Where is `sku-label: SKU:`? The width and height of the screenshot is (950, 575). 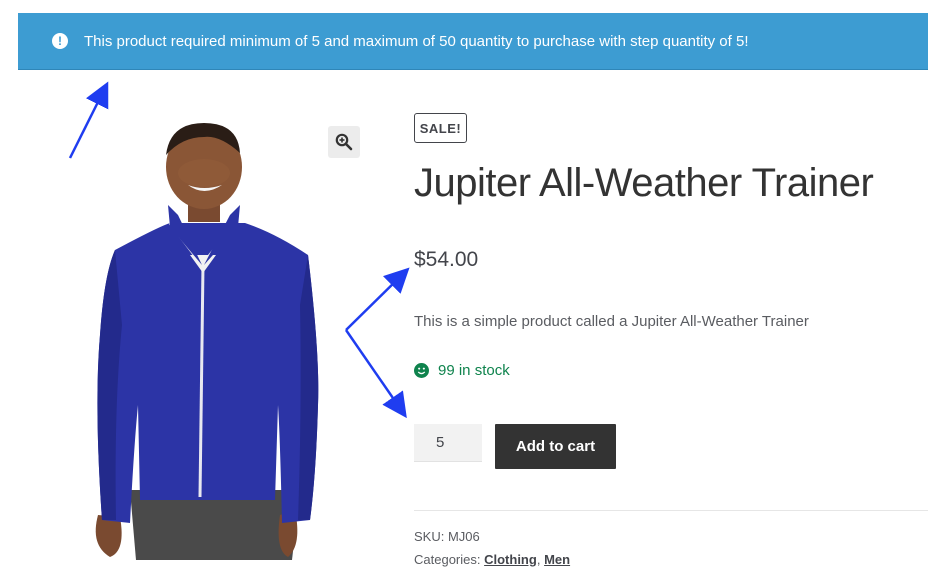
sku-label: SKU: is located at coordinates (429, 536).